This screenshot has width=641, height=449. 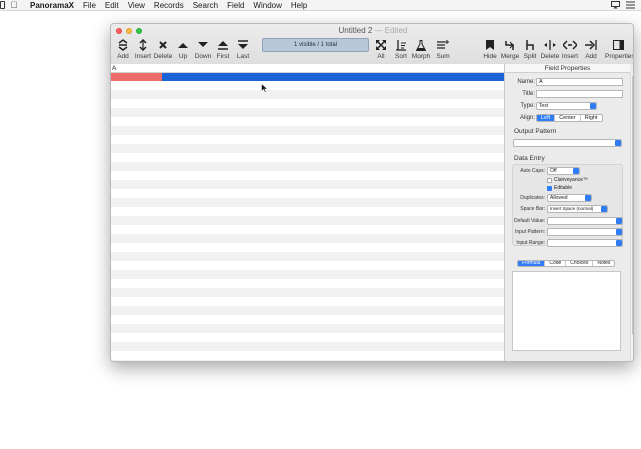 I want to click on delete-field-button: Delete, so click(x=550, y=49).